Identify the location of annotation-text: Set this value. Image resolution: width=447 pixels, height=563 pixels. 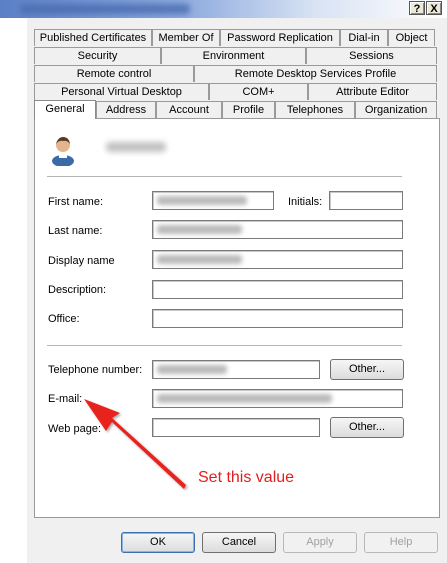
(246, 477).